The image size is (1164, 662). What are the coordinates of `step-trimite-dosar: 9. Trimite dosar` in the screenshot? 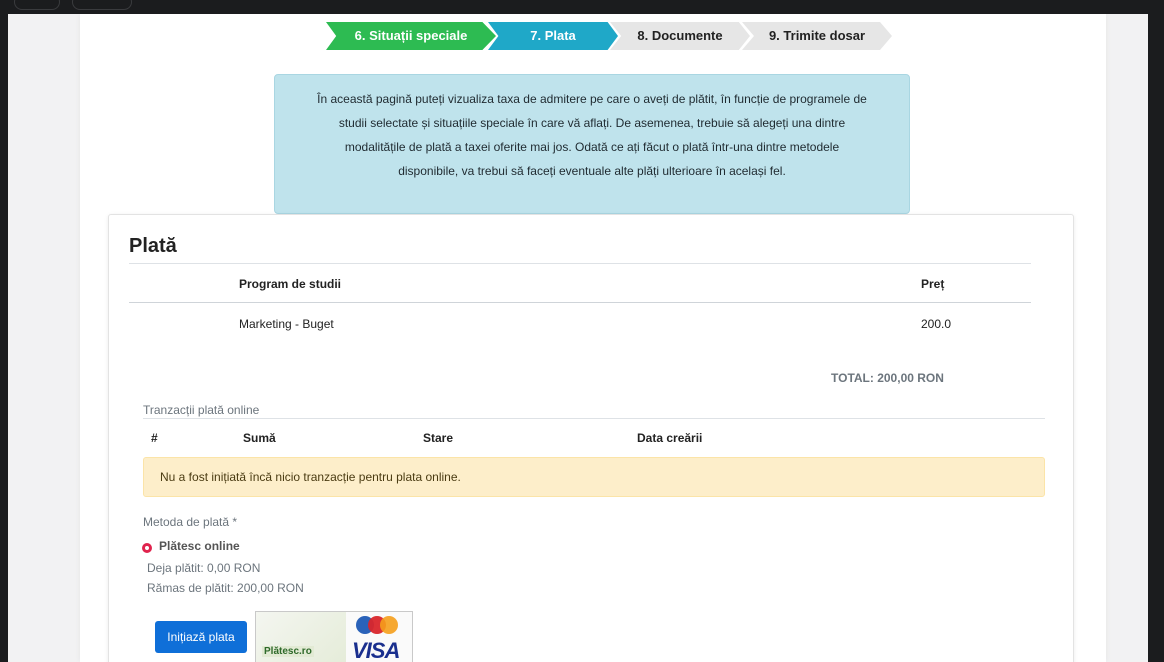 It's located at (817, 36).